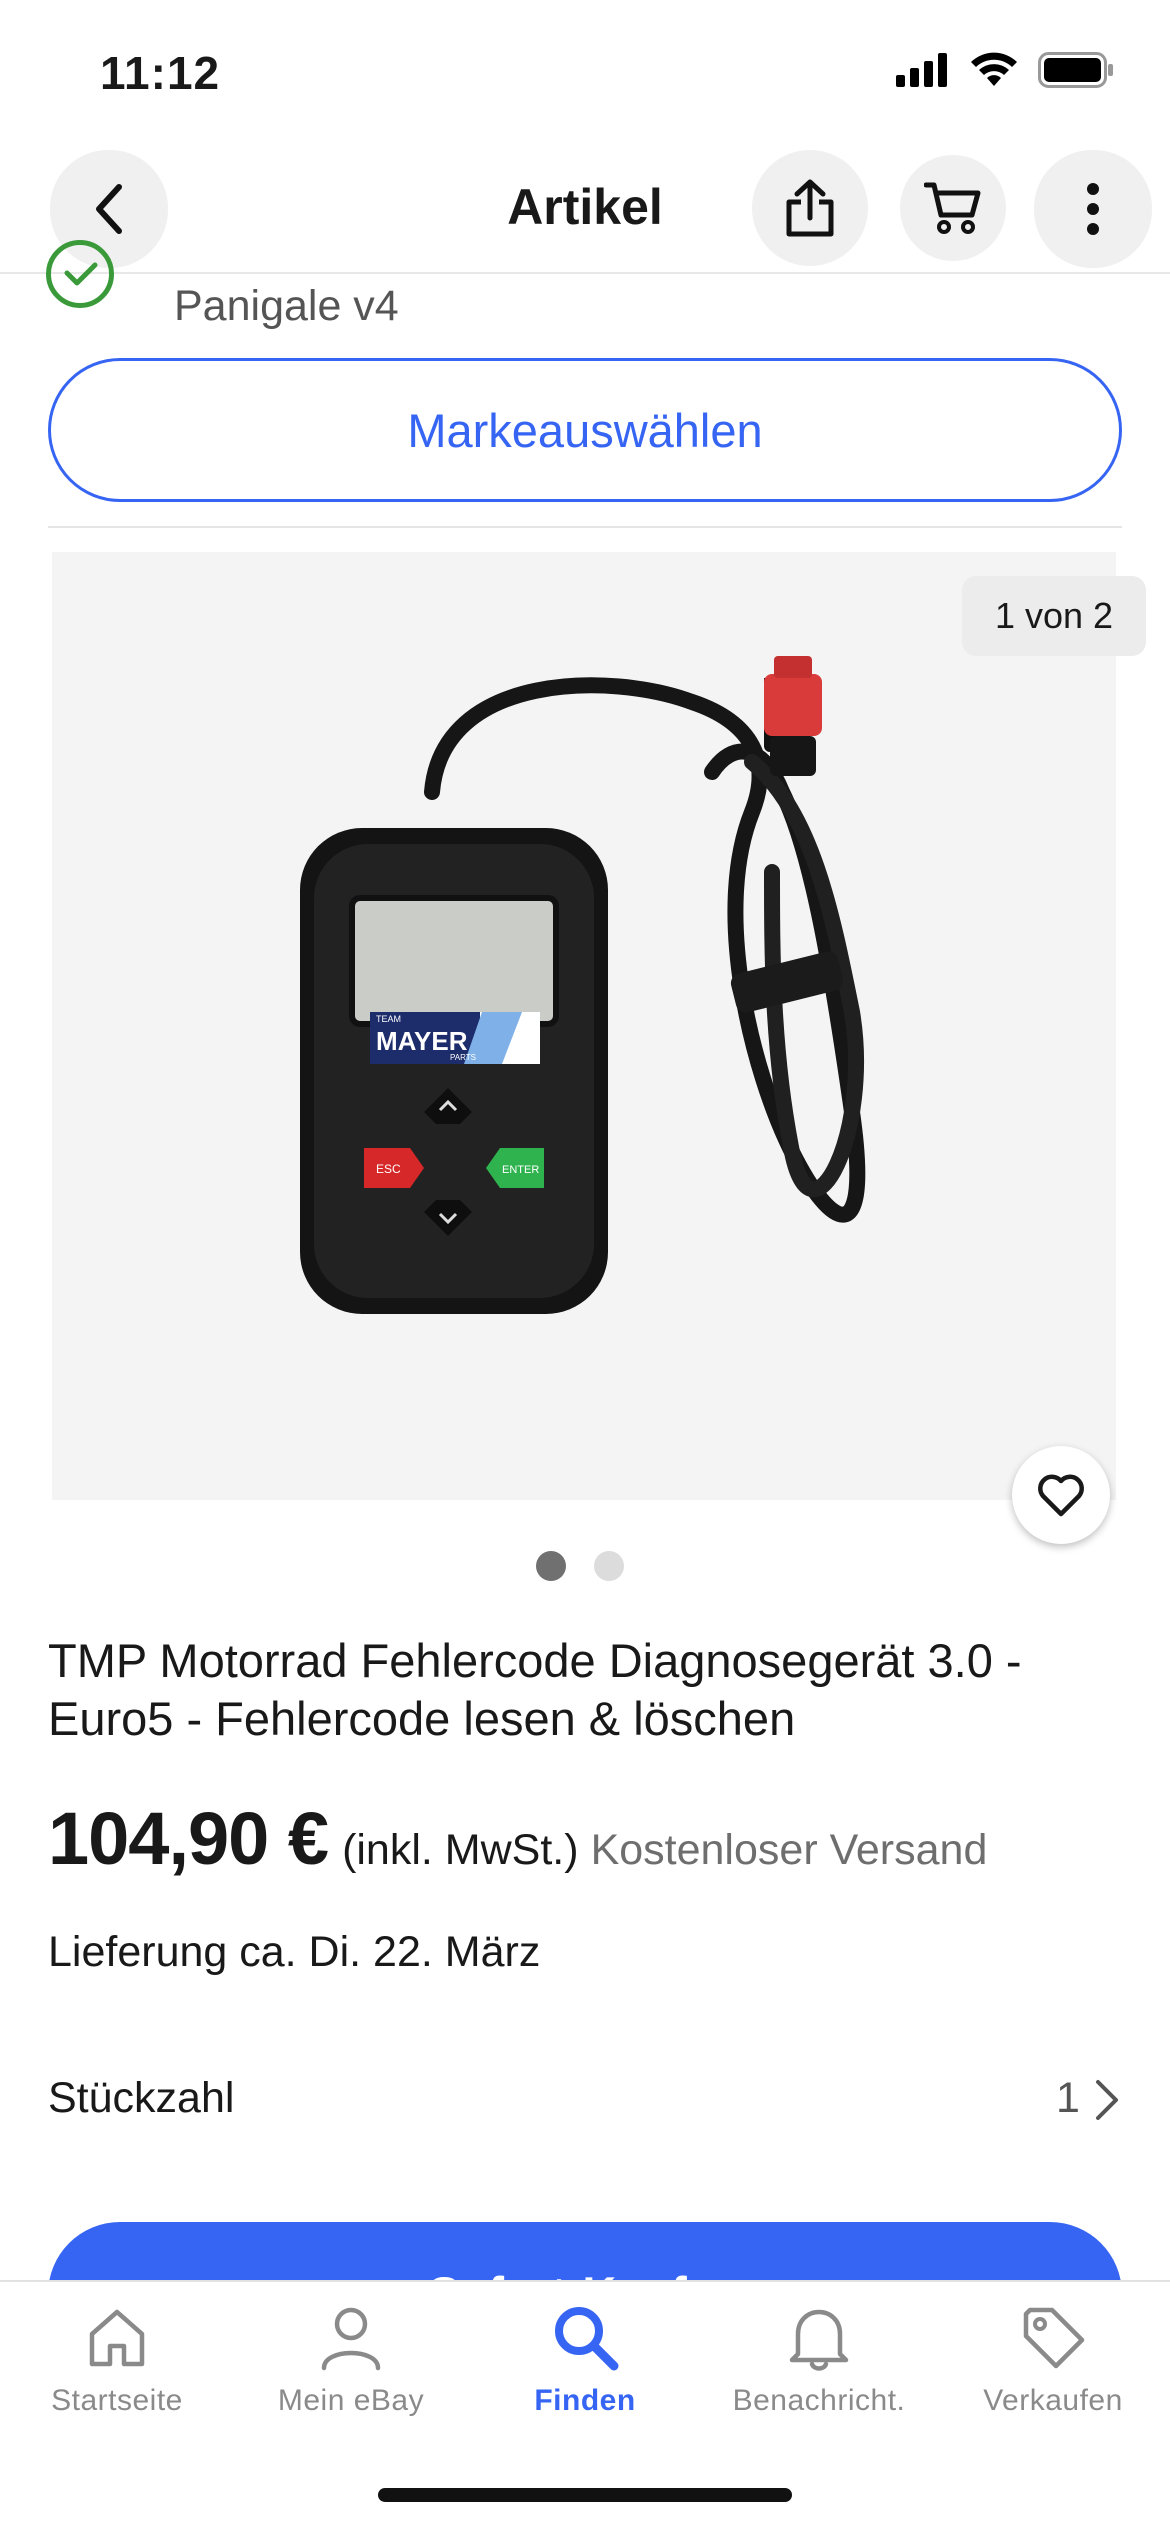 The width and height of the screenshot is (1170, 2532). I want to click on item-price: 104,90 €, so click(188, 1838).